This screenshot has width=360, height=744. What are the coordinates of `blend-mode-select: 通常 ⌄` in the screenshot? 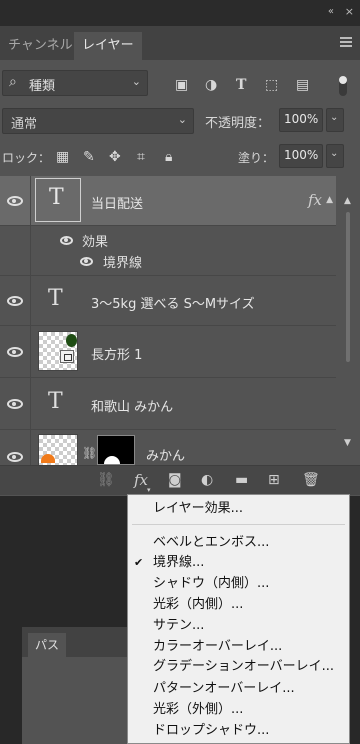 It's located at (98, 121).